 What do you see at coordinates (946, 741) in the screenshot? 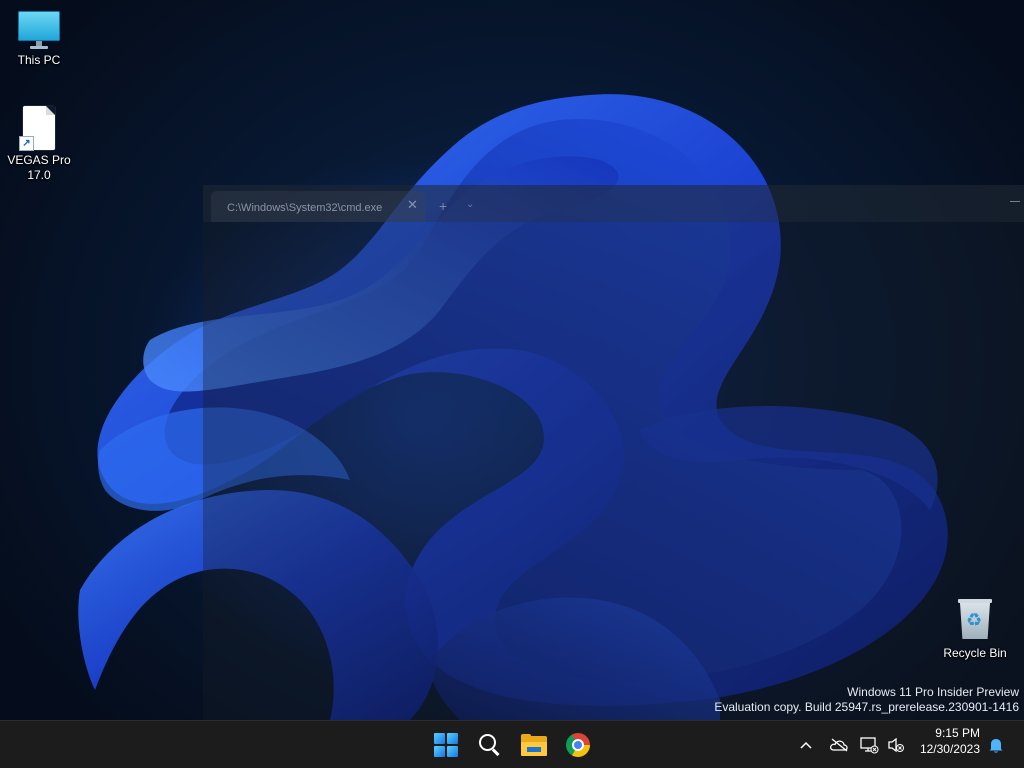
I see `clock-button: 9:15 PM 12/30/2023` at bounding box center [946, 741].